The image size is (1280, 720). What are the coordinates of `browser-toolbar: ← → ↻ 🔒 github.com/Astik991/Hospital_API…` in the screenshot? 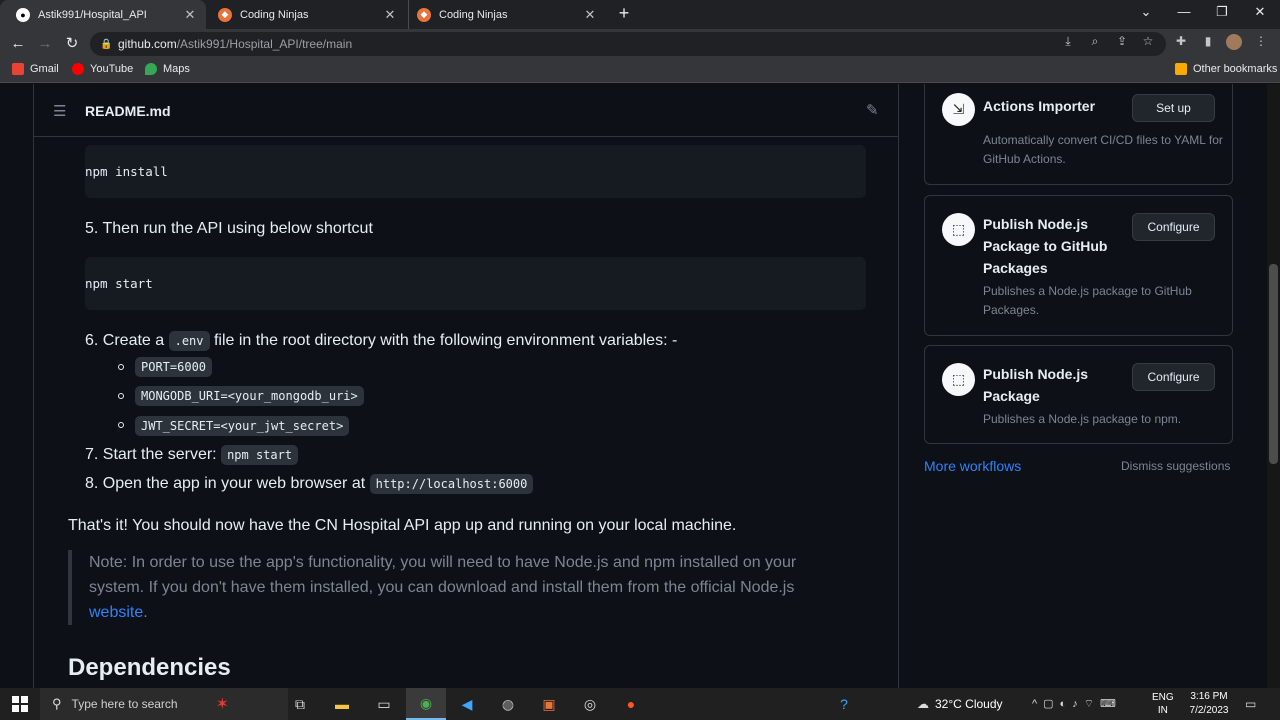 It's located at (640, 44).